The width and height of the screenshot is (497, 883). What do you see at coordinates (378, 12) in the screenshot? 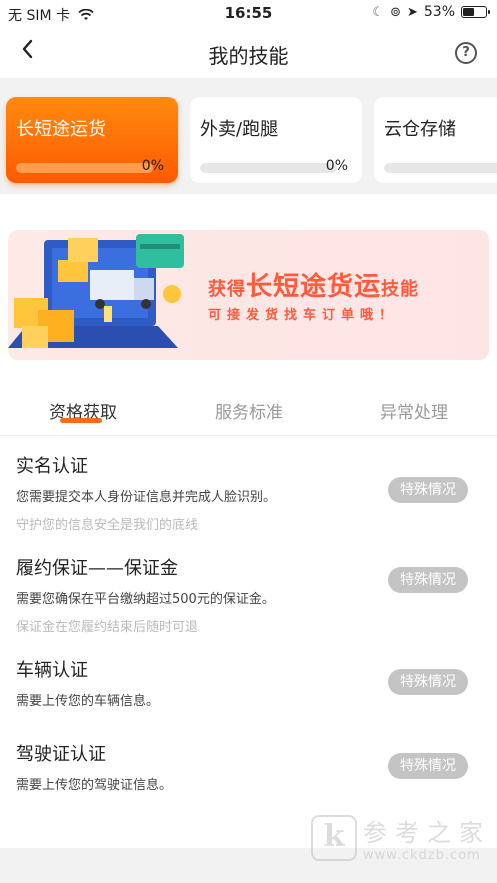
I see `moon-icon: ☾` at bounding box center [378, 12].